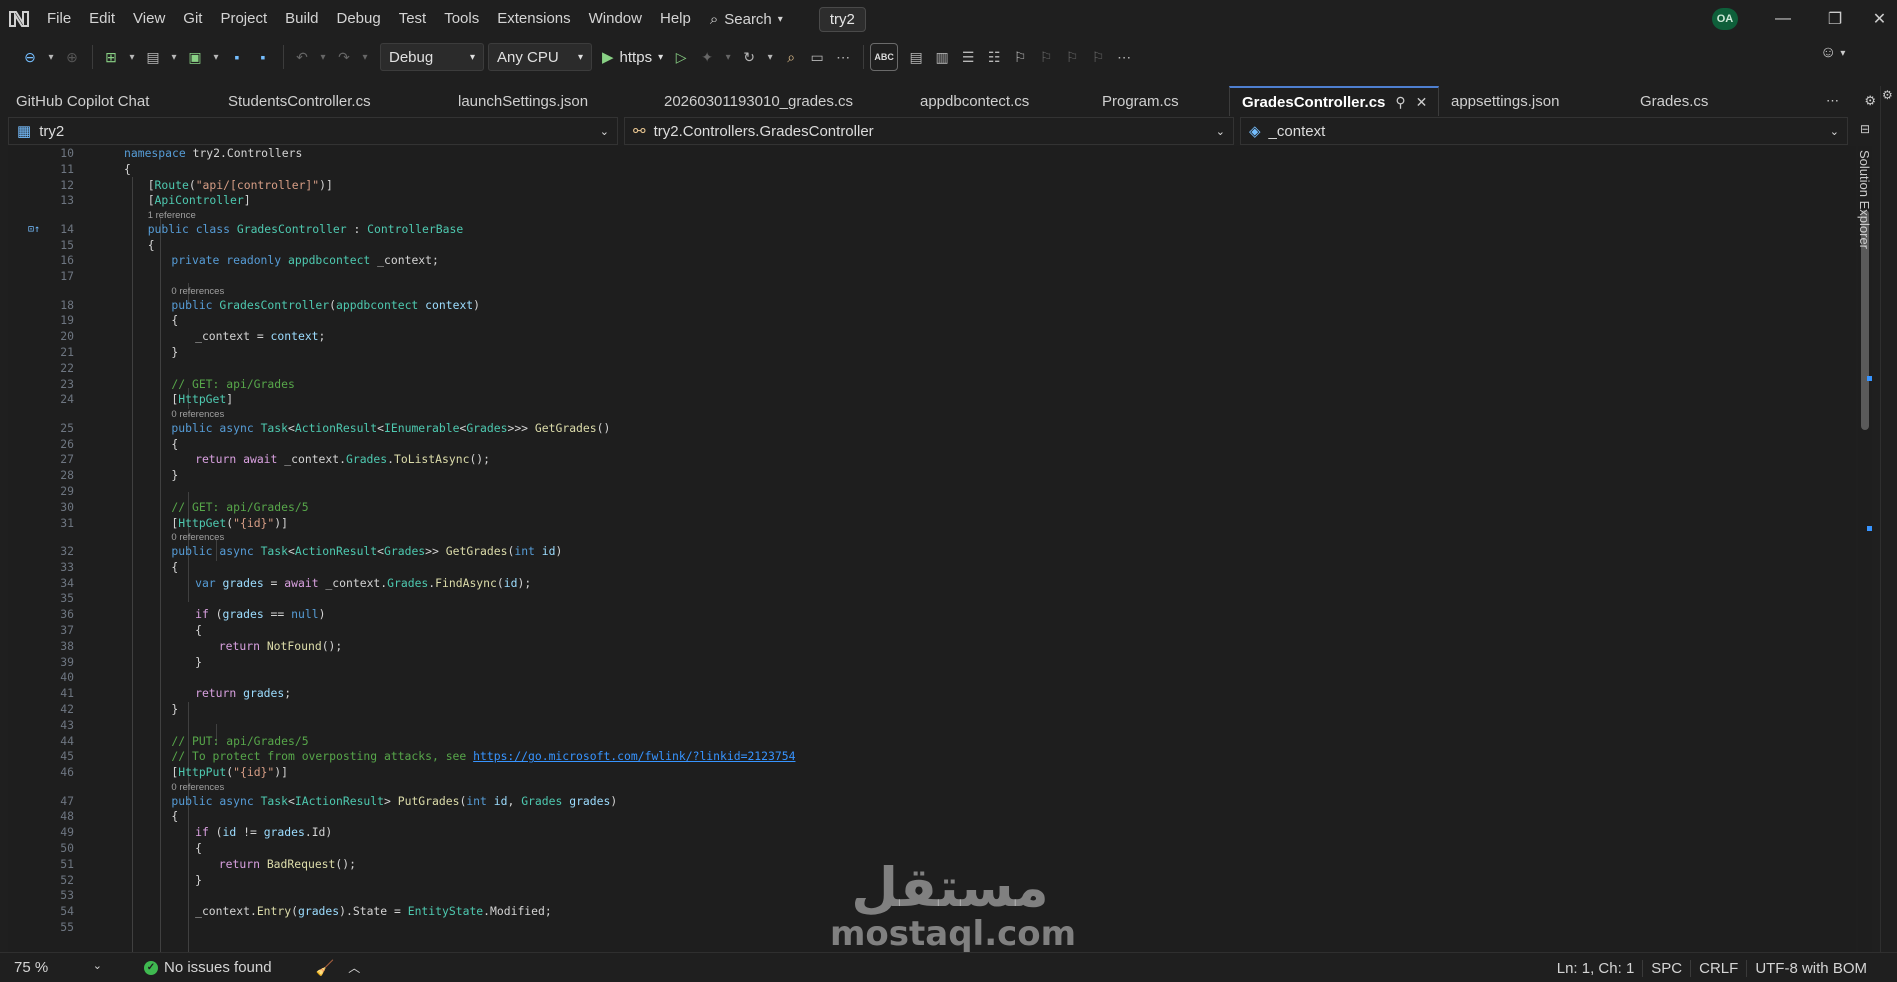  Describe the element at coordinates (908, 321) in the screenshot. I see `code-line: 19 {` at that location.